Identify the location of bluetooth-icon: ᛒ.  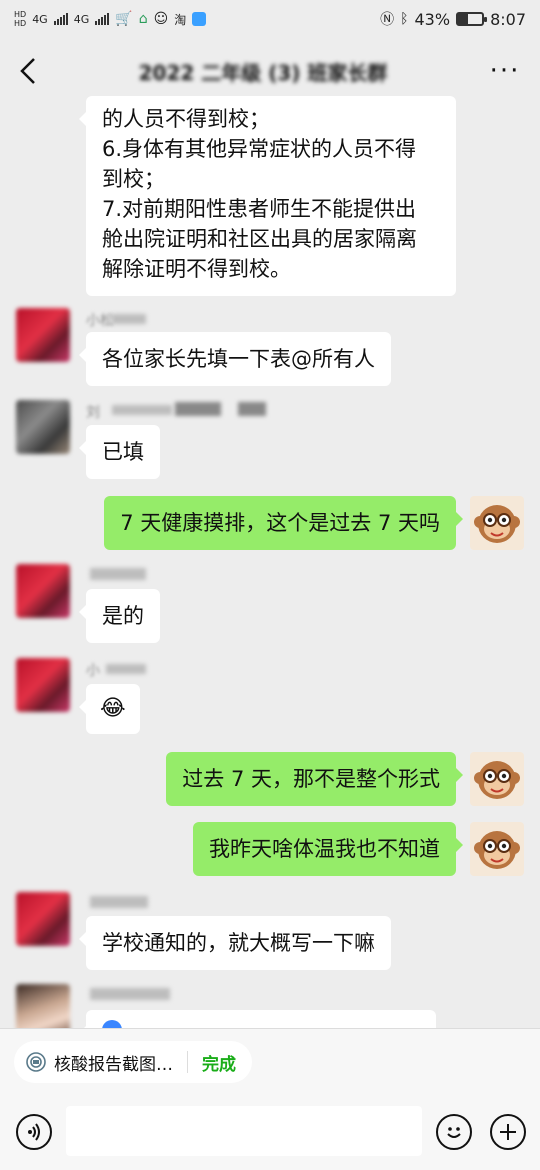
(404, 19).